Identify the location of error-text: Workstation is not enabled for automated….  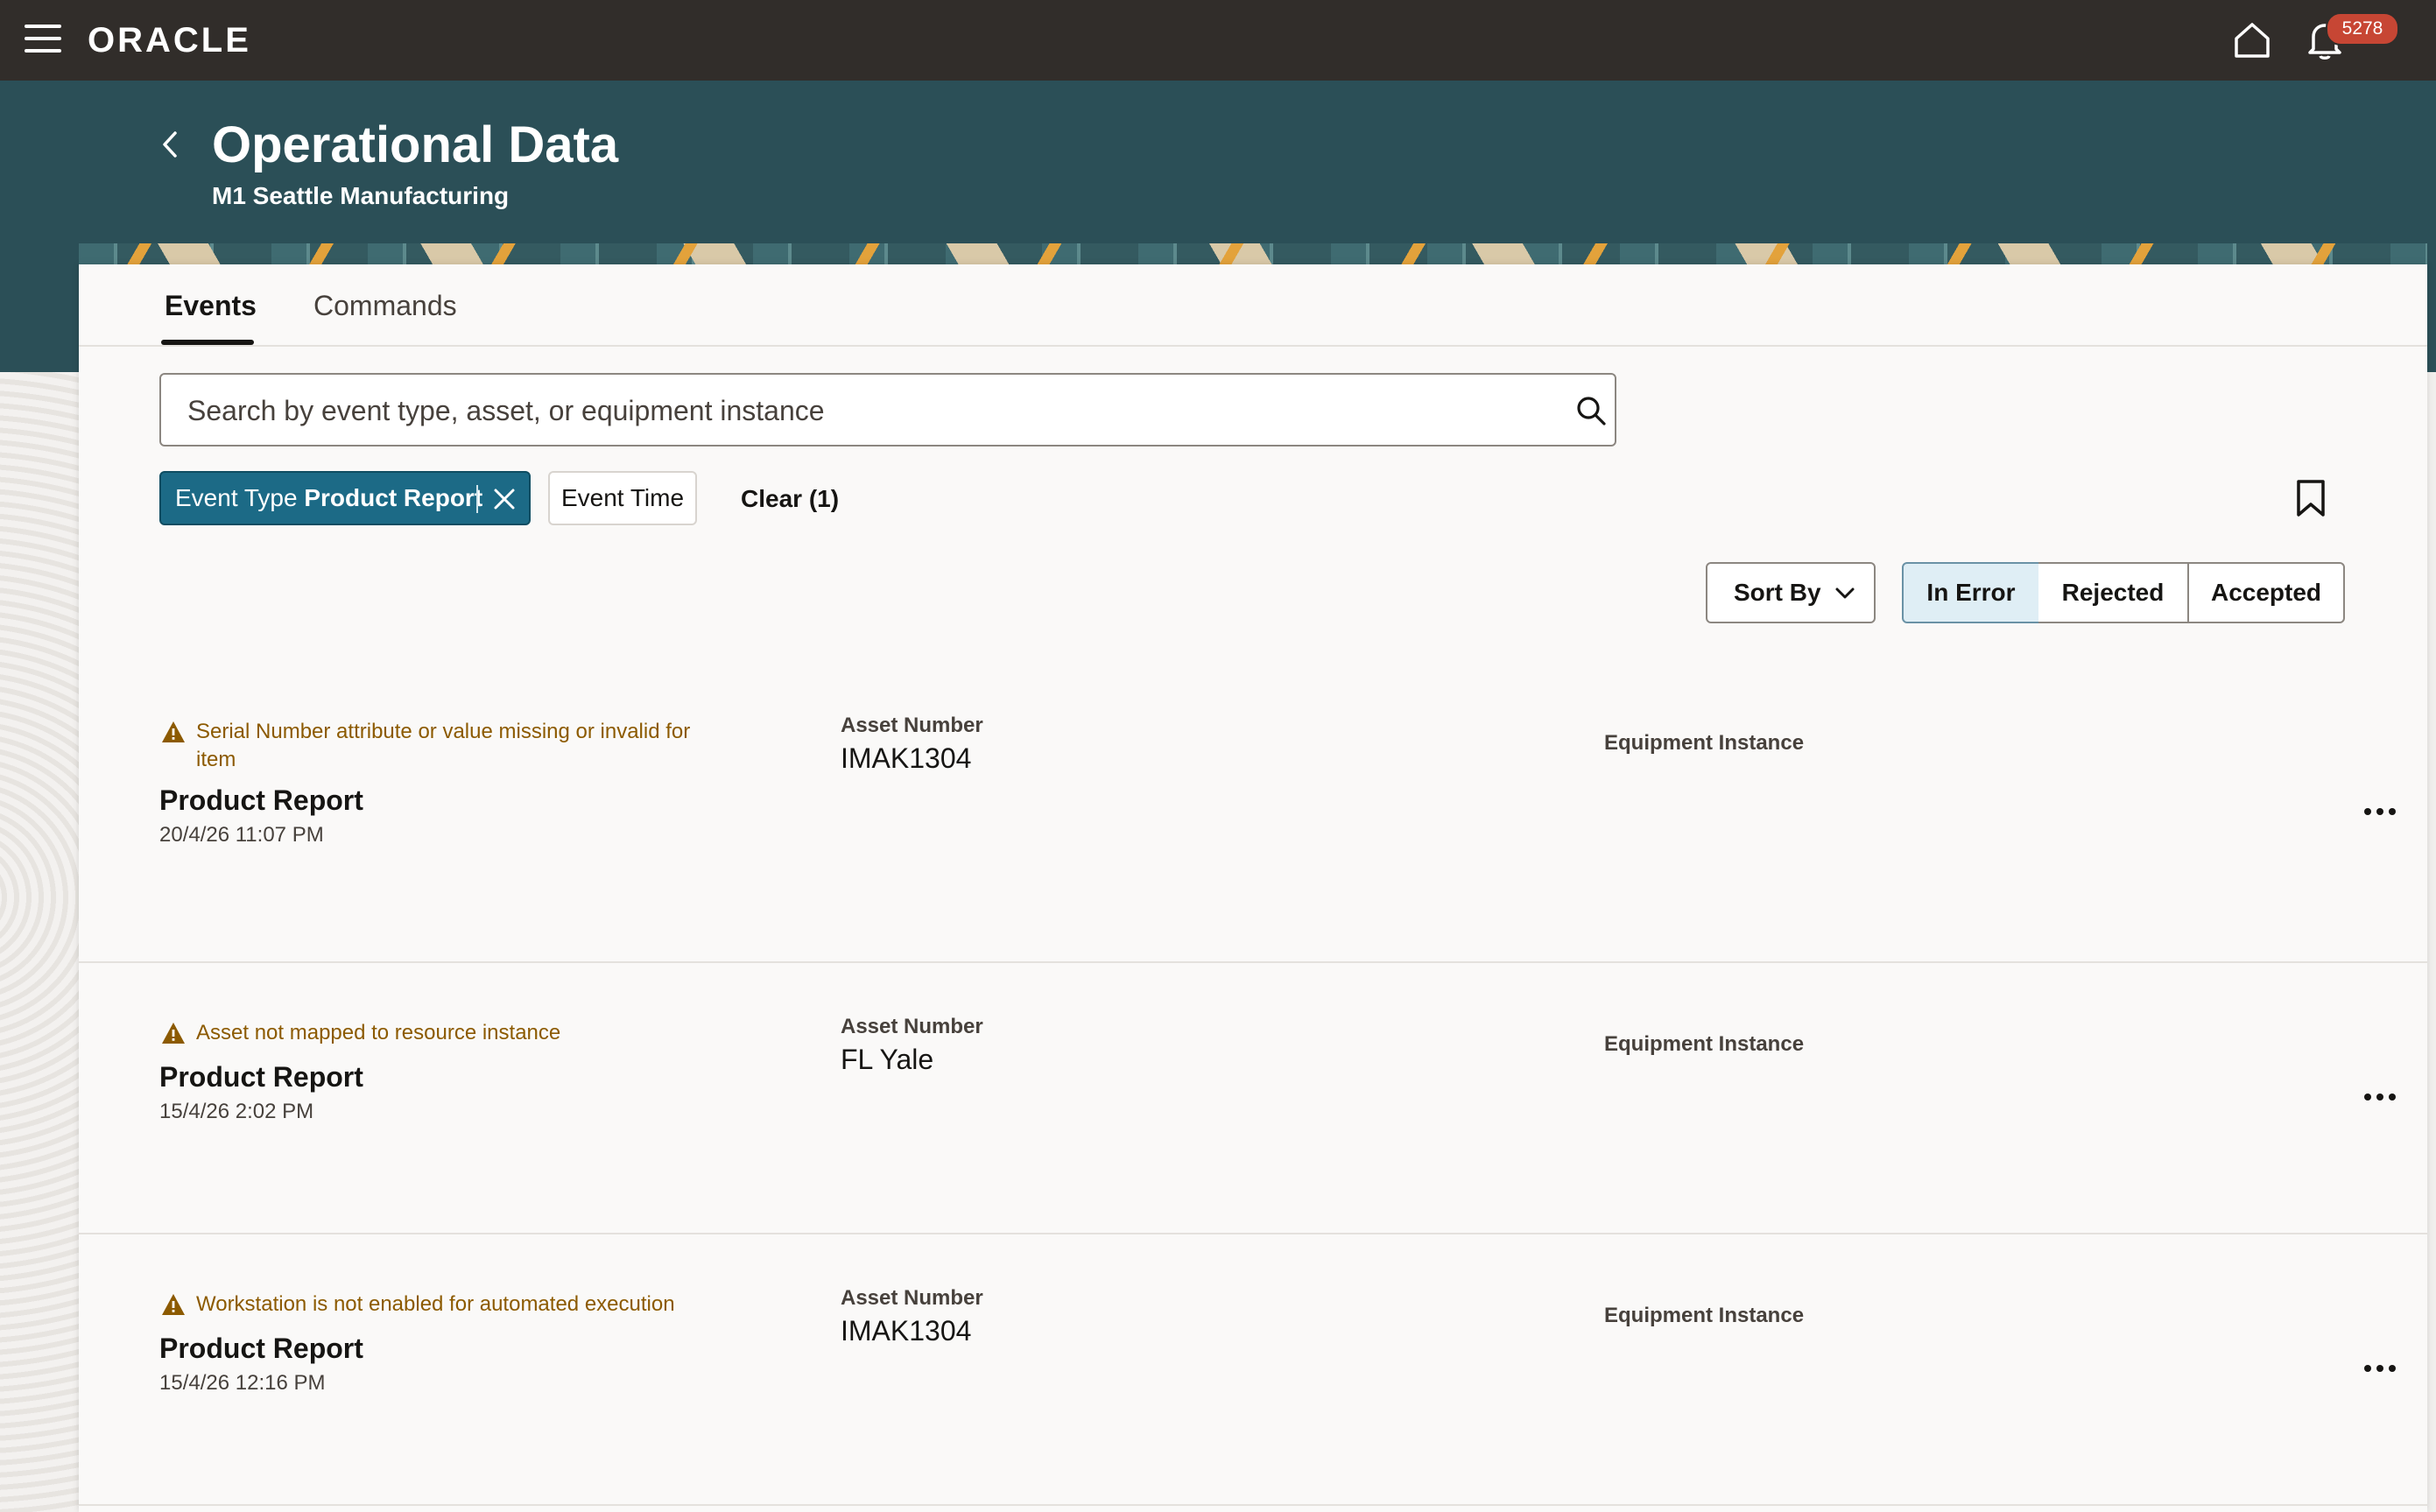
(436, 1304).